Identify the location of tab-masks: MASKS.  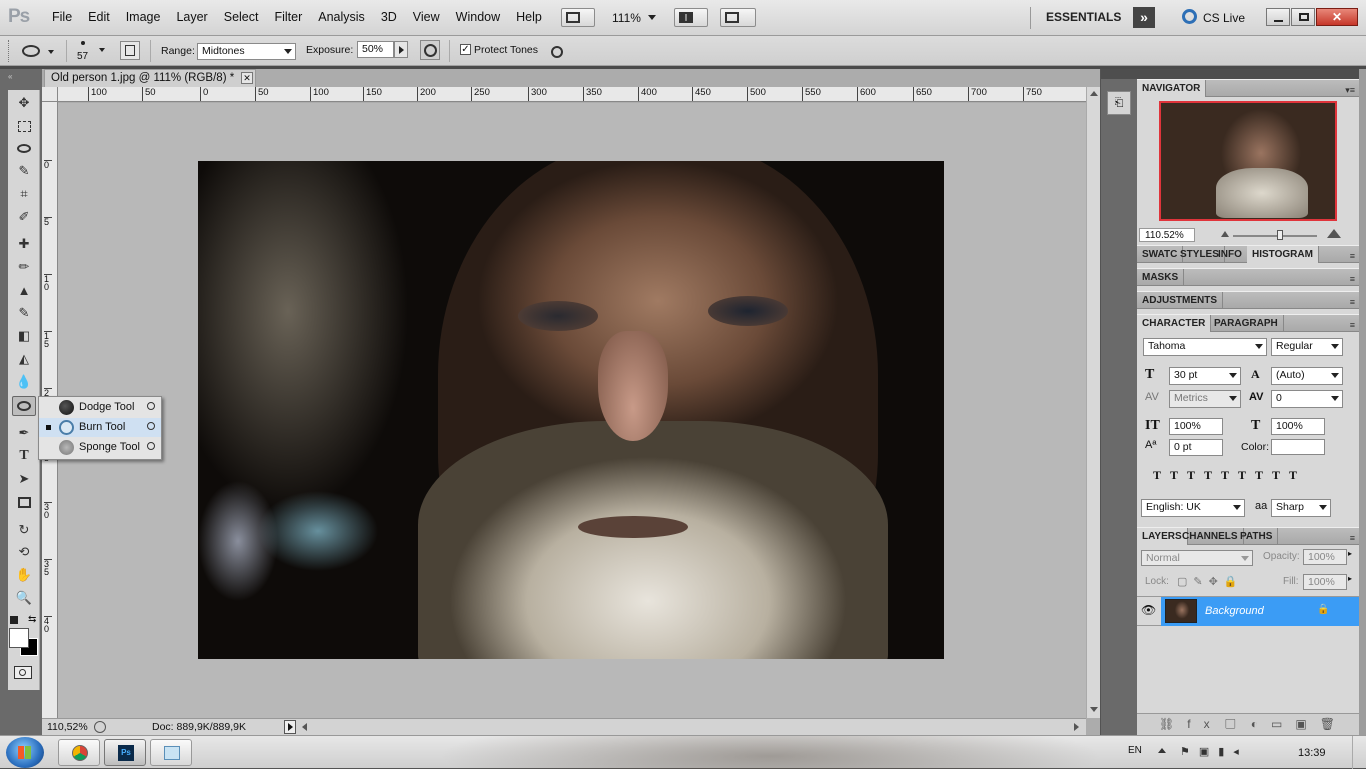
(1161, 277).